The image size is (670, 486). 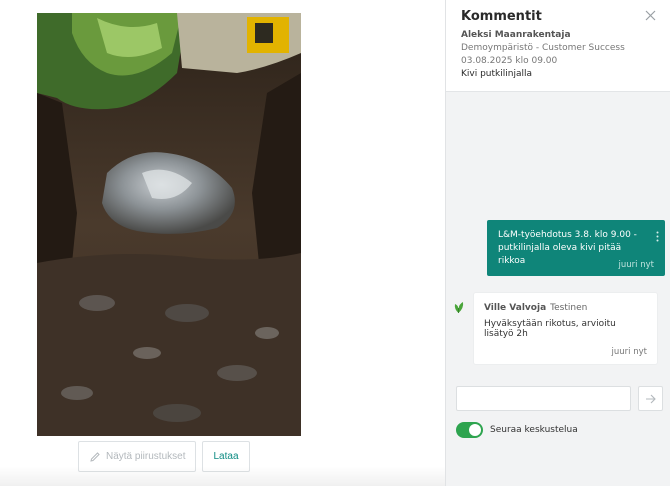 I want to click on send-button, so click(x=650, y=398).